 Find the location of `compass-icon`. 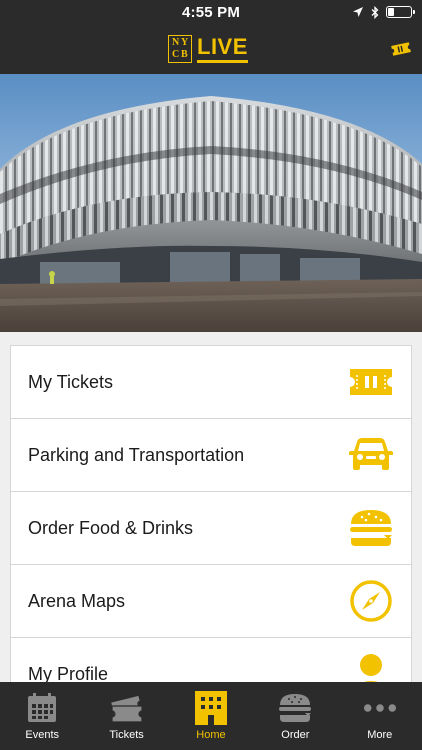

compass-icon is located at coordinates (371, 601).